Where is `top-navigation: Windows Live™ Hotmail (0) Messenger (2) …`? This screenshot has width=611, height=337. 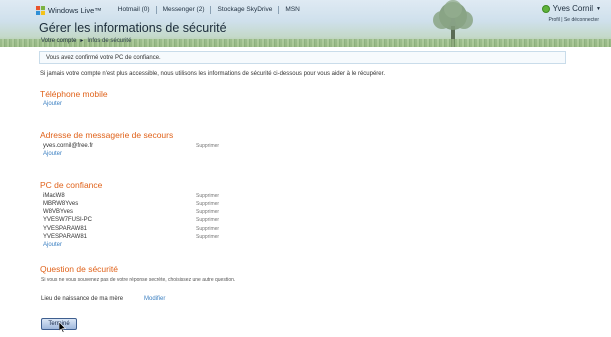 top-navigation: Windows Live™ Hotmail (0) Messenger (2) … is located at coordinates (171, 10).